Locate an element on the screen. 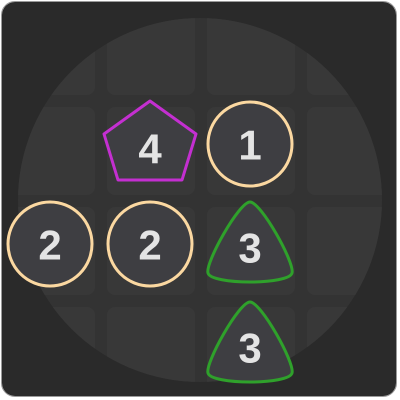 Image resolution: width=400 pixels, height=400 pixels. tile-2-circle-center: 2 is located at coordinates (150, 244).